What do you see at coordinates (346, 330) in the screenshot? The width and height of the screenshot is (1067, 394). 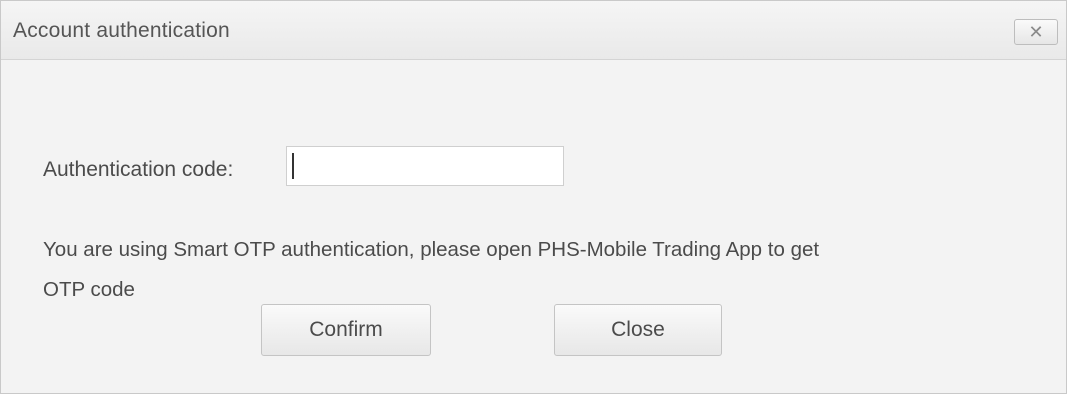 I see `confirm-button: Confirm` at bounding box center [346, 330].